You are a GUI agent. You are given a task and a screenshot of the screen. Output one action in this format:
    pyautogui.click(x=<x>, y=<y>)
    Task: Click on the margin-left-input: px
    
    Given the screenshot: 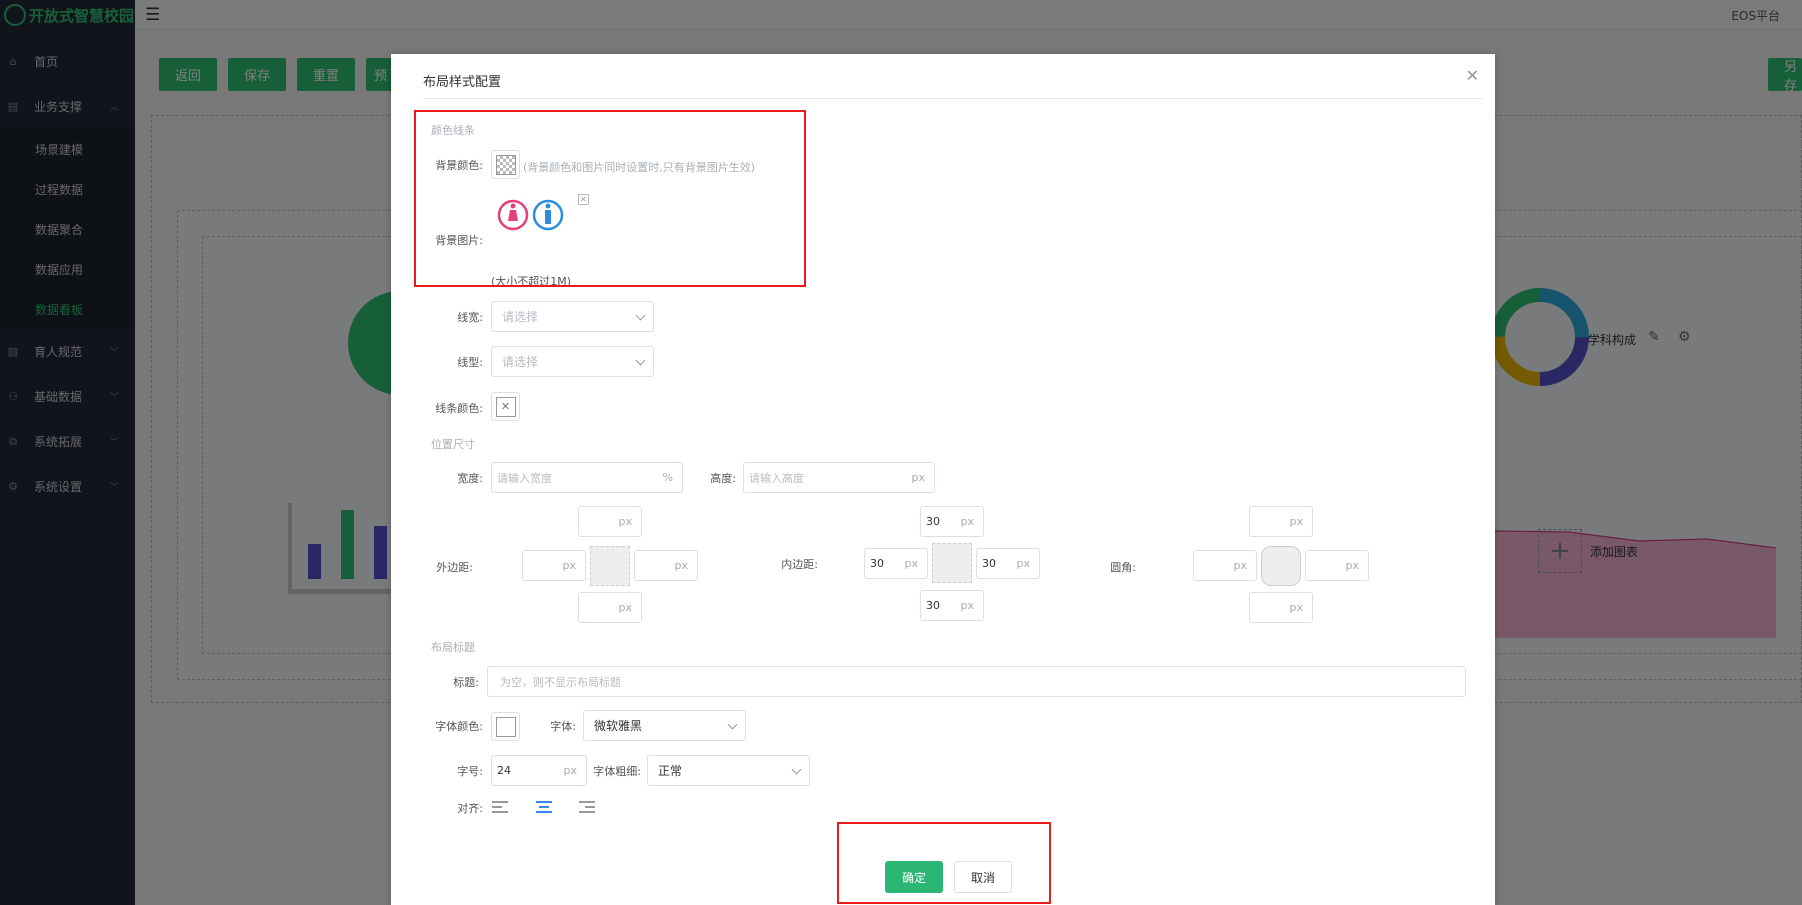 What is the action you would take?
    pyautogui.click(x=554, y=565)
    